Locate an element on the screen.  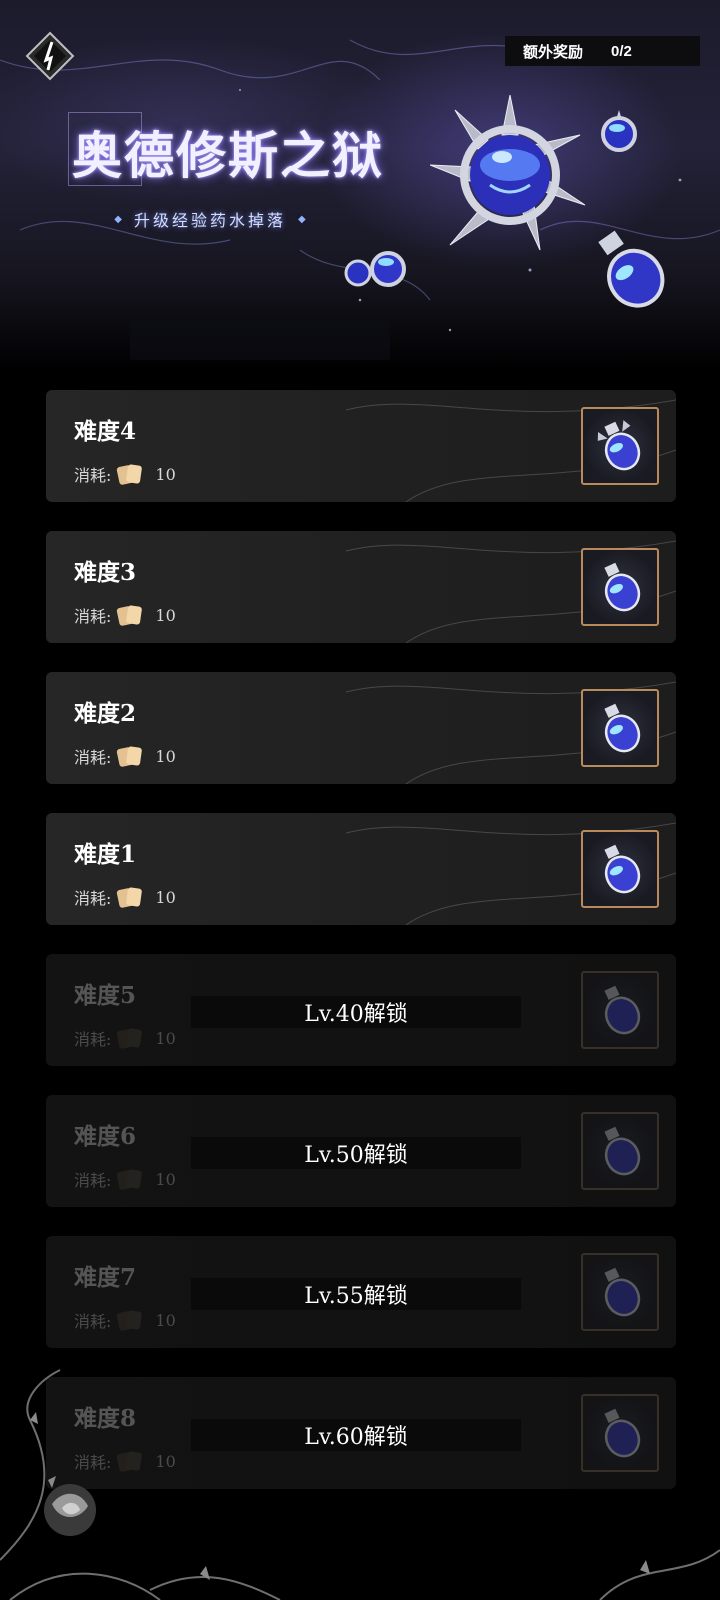
banner-title-block: 奥德修斯之狱 is located at coordinates (240, 148).